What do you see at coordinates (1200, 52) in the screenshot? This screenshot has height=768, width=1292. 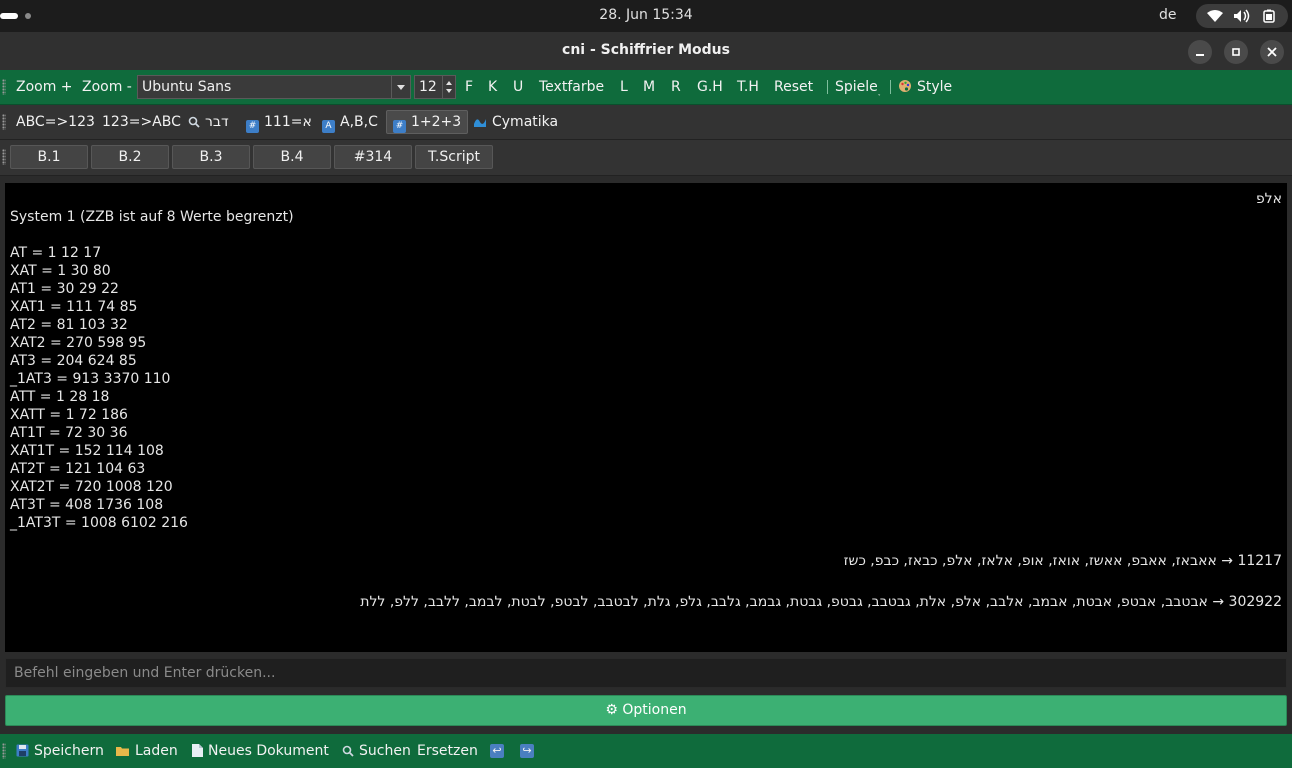 I see `minimize-button` at bounding box center [1200, 52].